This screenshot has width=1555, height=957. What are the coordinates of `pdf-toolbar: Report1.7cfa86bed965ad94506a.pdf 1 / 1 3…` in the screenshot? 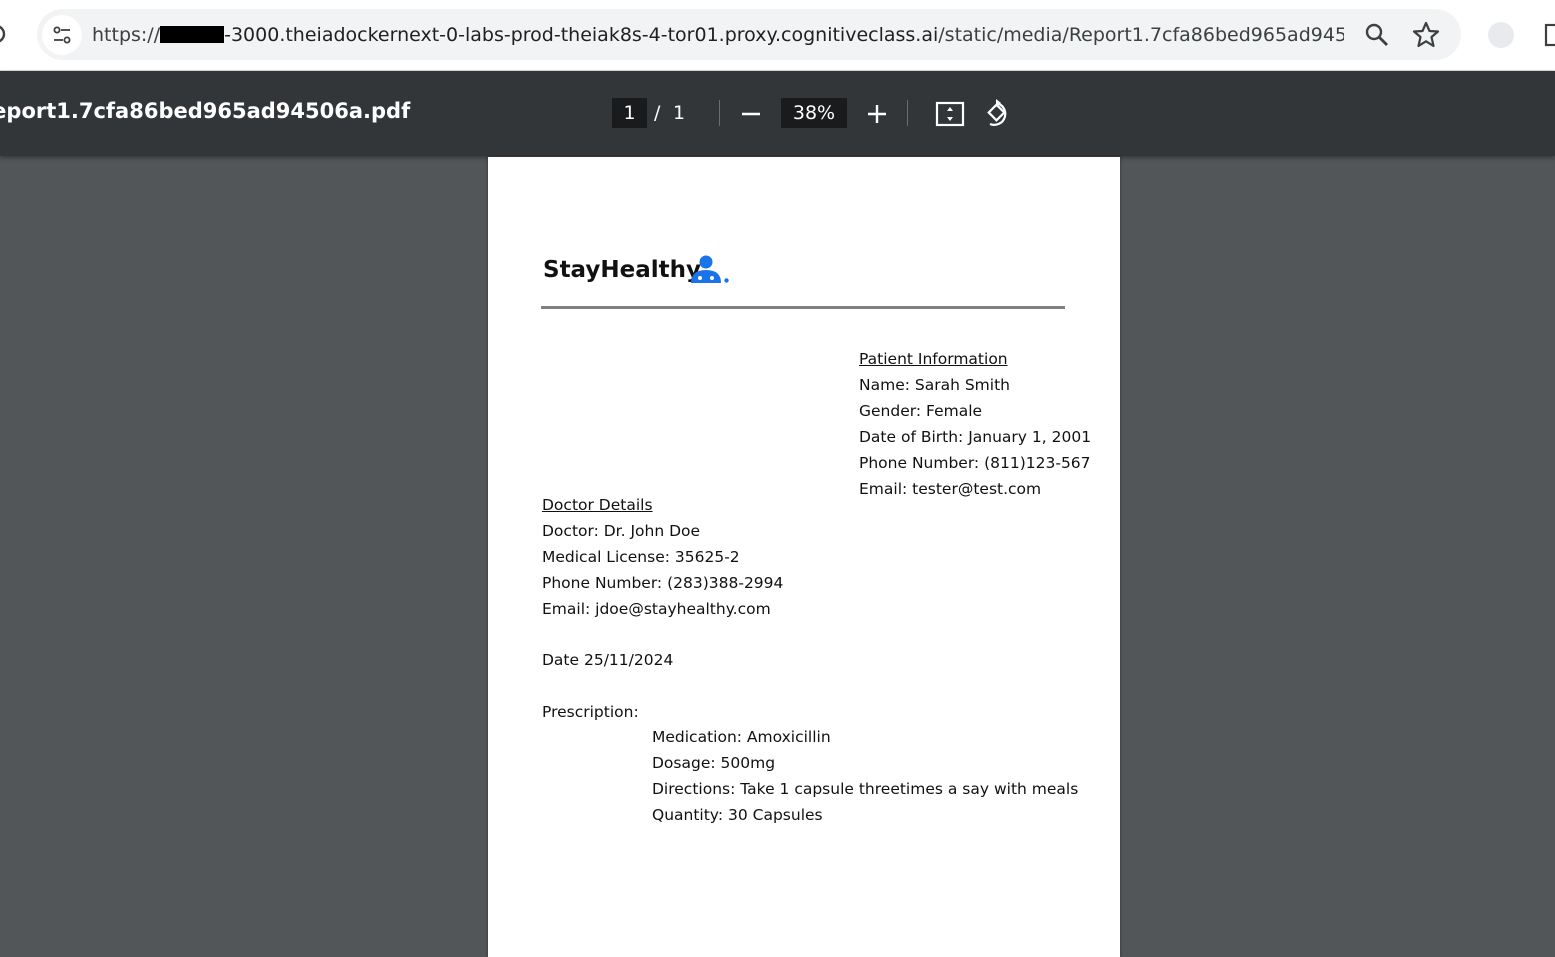 It's located at (777, 113).